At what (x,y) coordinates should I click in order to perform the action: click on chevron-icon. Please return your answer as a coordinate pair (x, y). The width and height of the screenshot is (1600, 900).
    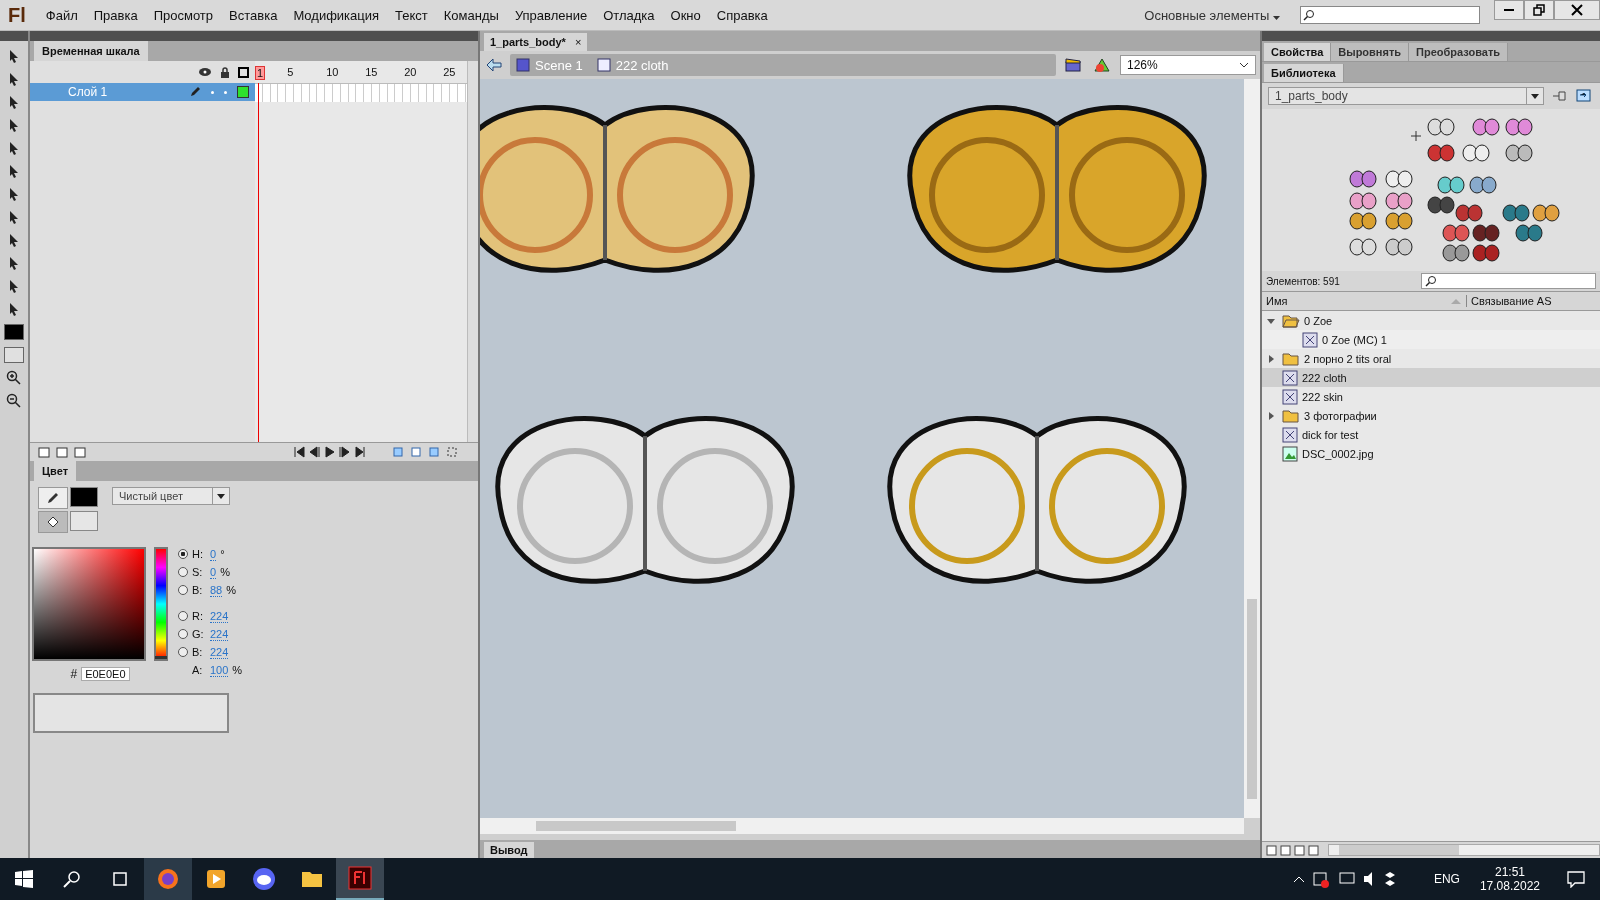
    Looking at the image, I should click on (1244, 65).